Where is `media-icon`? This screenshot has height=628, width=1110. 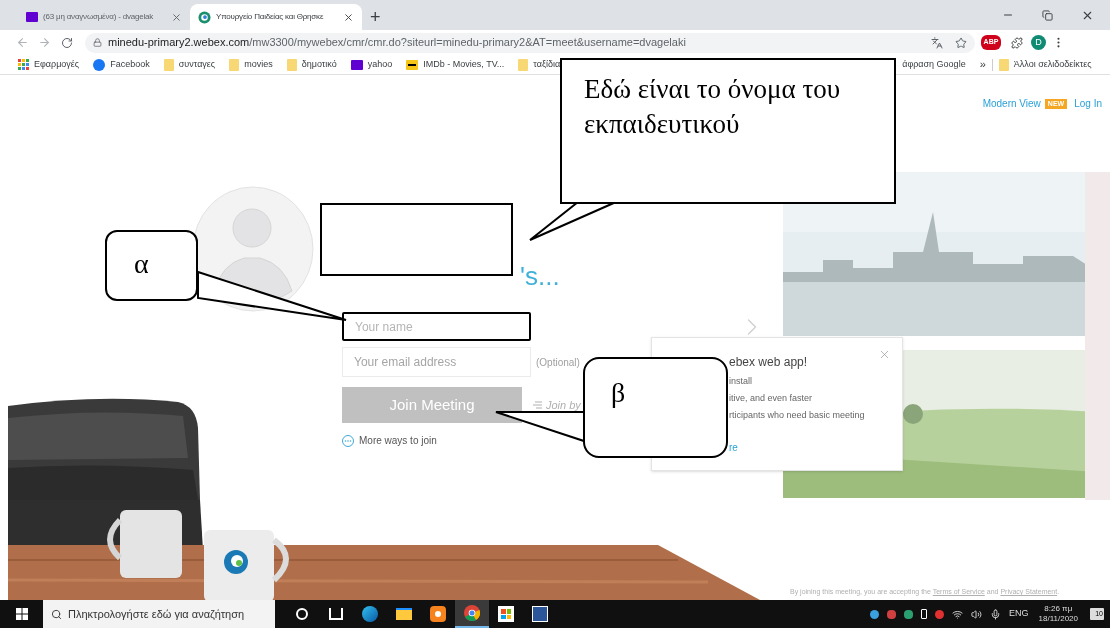
media-icon is located at coordinates (438, 614).